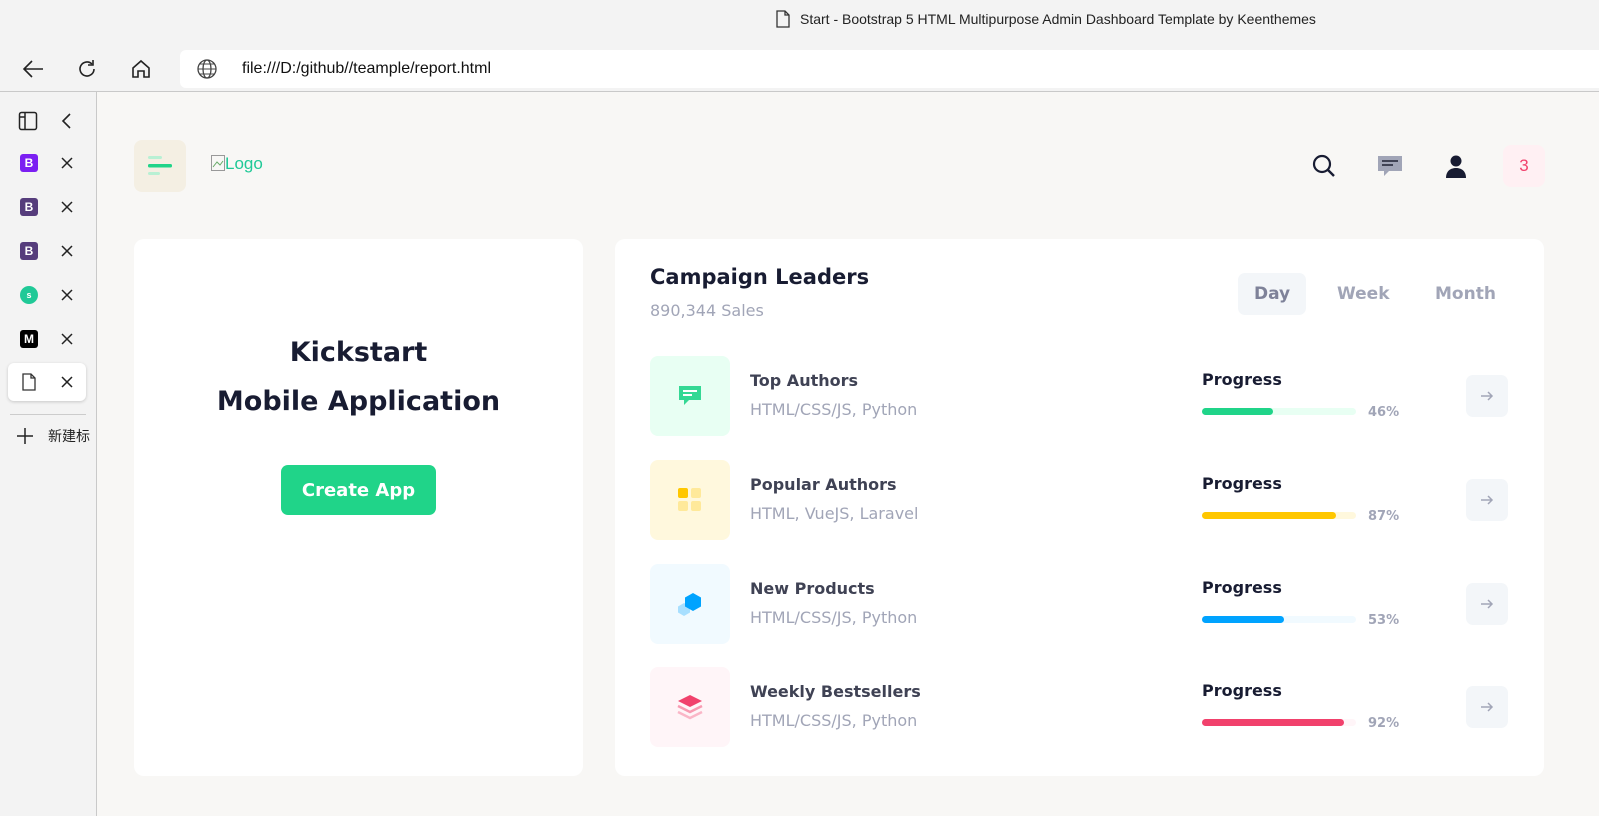  I want to click on create-app-button: Create App, so click(358, 490).